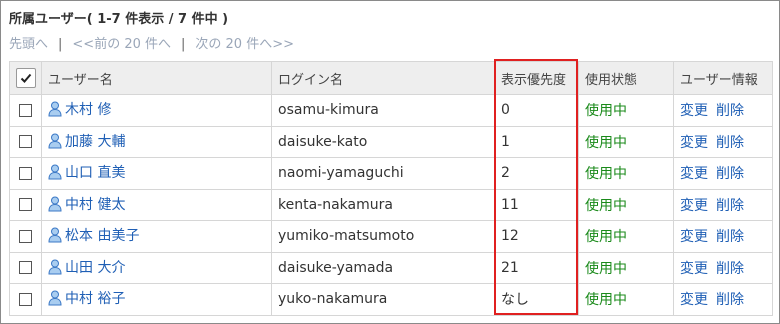 This screenshot has height=324, width=780. What do you see at coordinates (156, 299) in the screenshot?
I see `user-name-cell: 中村 裕子` at bounding box center [156, 299].